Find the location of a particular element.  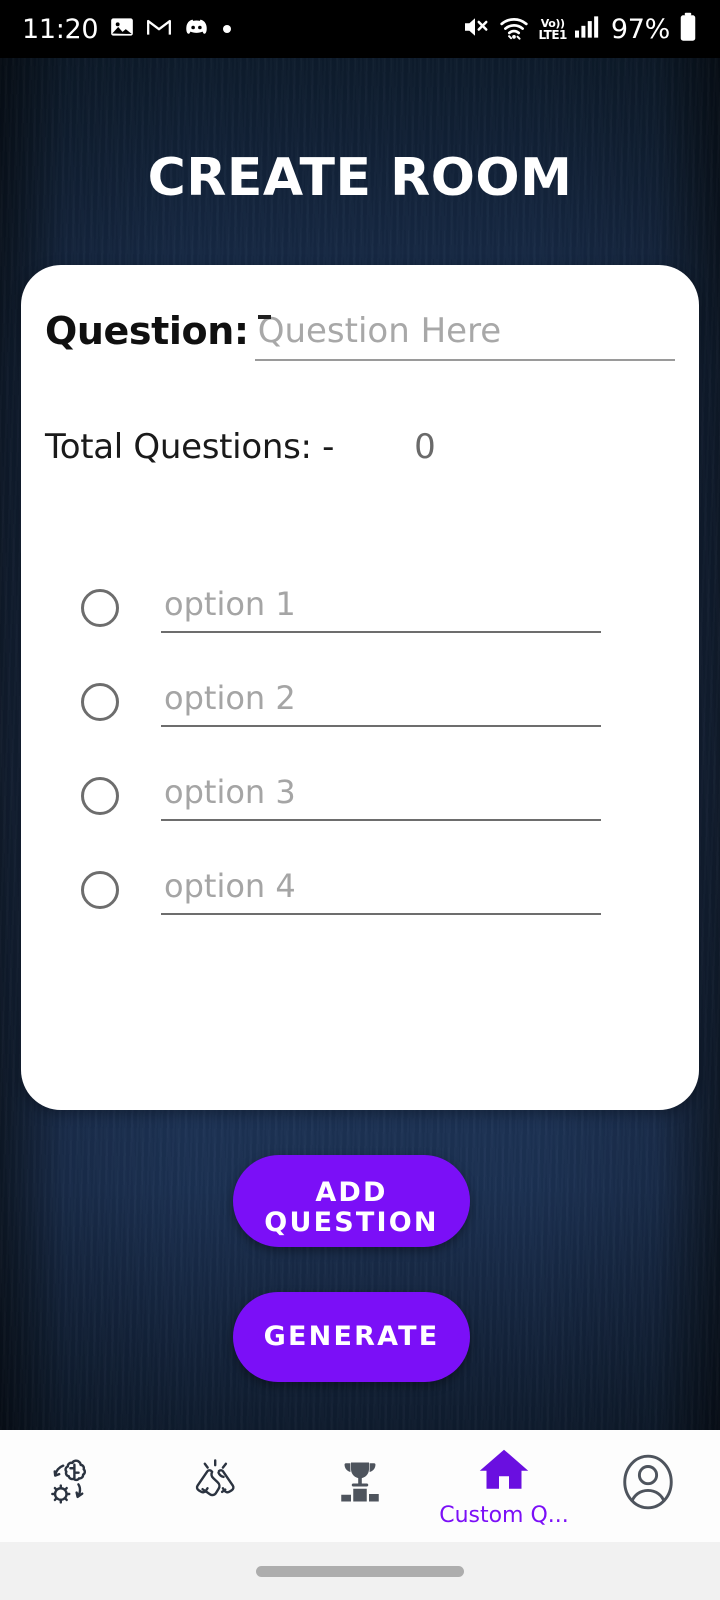

question-input-wrapper is located at coordinates (464, 334).